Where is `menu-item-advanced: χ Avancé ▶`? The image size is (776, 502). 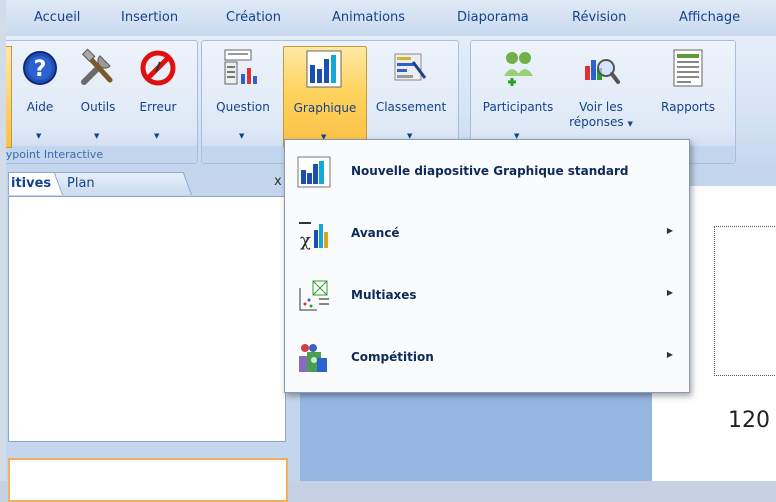 menu-item-advanced: χ Avancé ▶ is located at coordinates (487, 234).